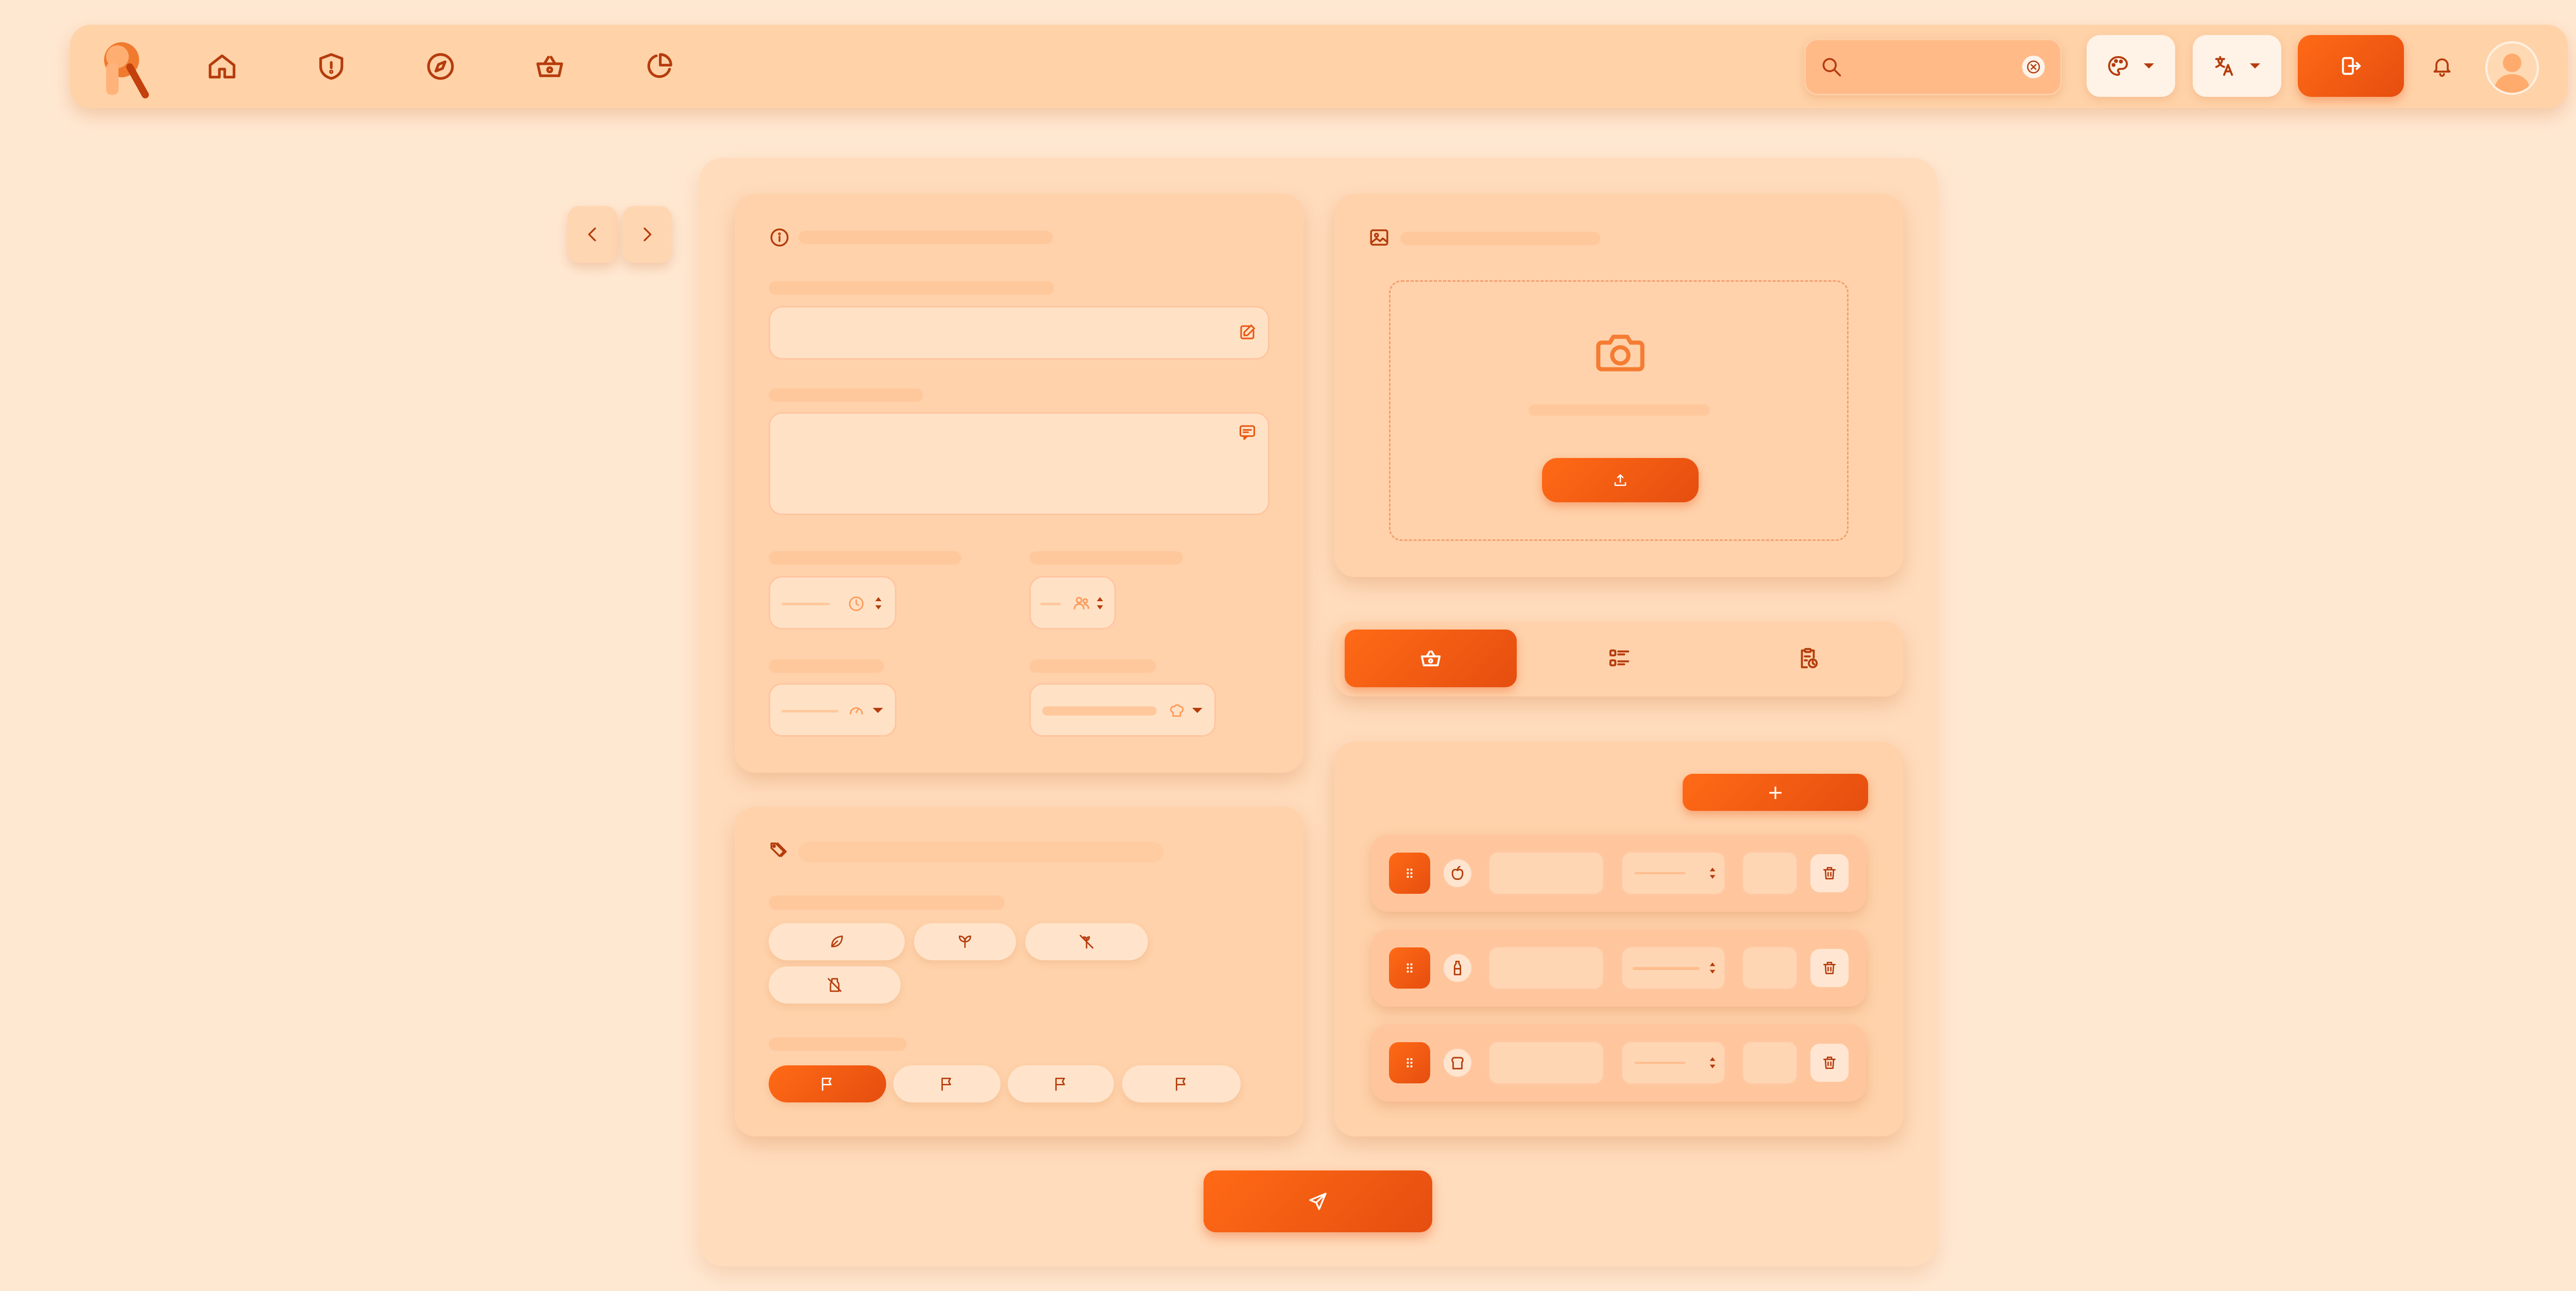 This screenshot has width=2576, height=1291. I want to click on diet-chip-vegetarian, so click(837, 942).